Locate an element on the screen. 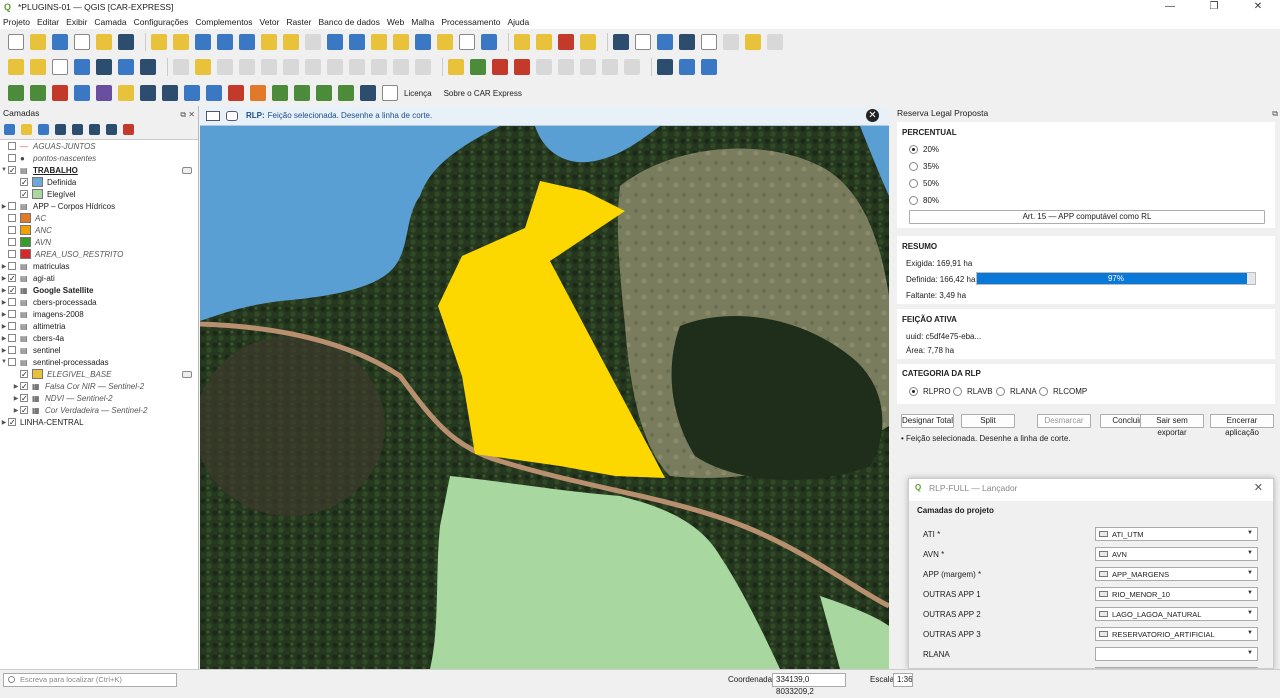 The height and width of the screenshot is (698, 1280). layer-row: ▶ ▤ altimetria is located at coordinates (99, 326).